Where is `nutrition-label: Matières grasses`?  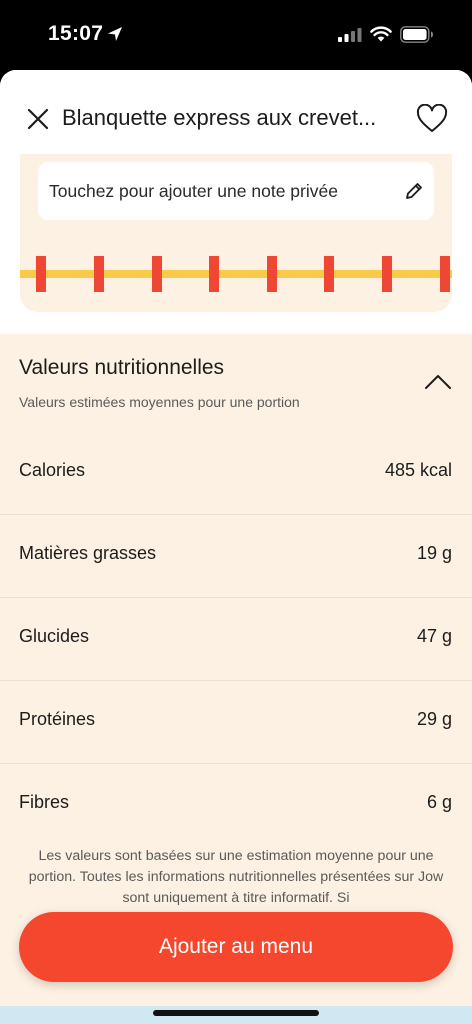 nutrition-label: Matières grasses is located at coordinates (88, 553).